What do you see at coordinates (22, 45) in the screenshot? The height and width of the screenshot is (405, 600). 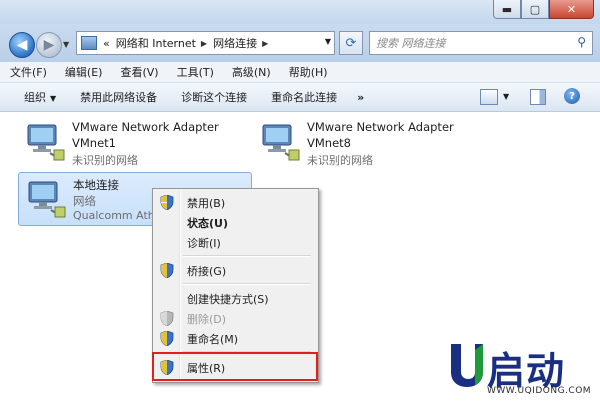 I see `back-button: ◀` at bounding box center [22, 45].